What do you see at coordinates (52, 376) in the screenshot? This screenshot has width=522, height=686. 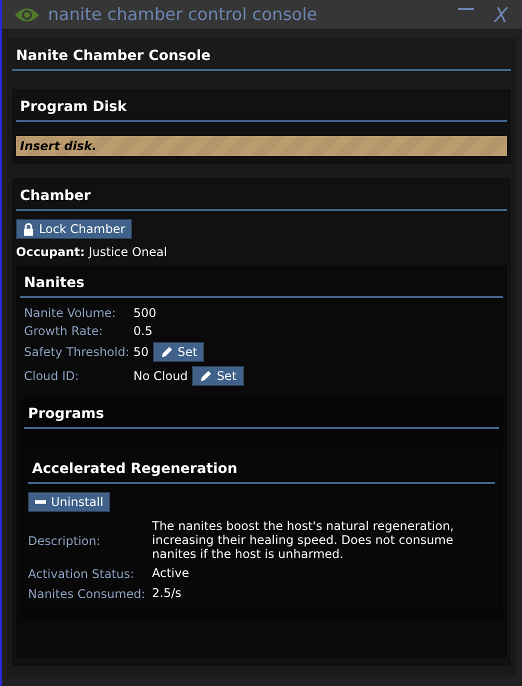 I see `field-label: Cloud ID:` at bounding box center [52, 376].